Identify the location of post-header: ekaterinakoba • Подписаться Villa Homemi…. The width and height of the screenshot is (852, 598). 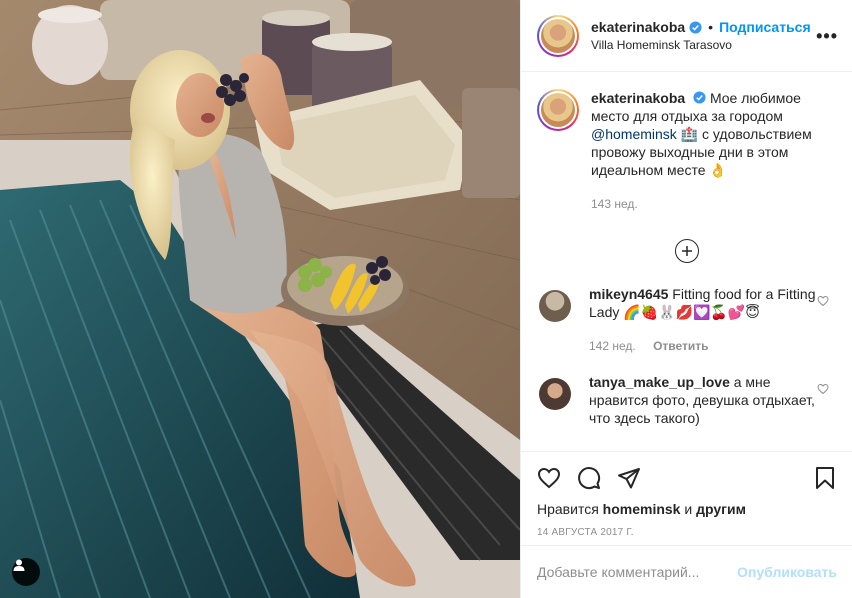
(686, 36).